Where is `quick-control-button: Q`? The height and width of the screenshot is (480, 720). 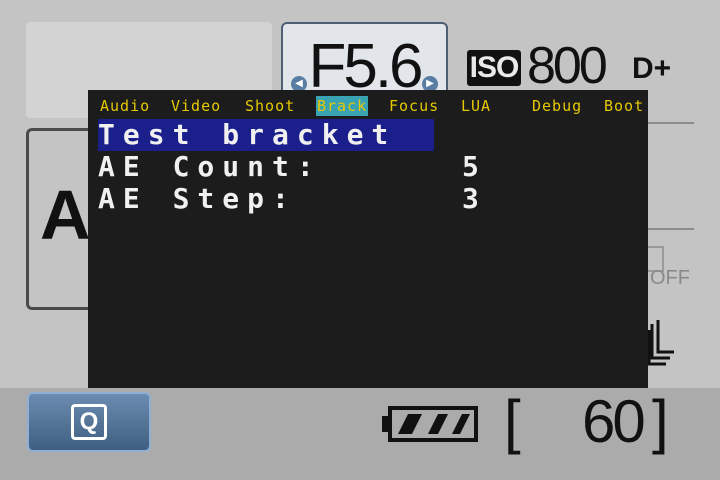
quick-control-button: Q is located at coordinates (89, 422).